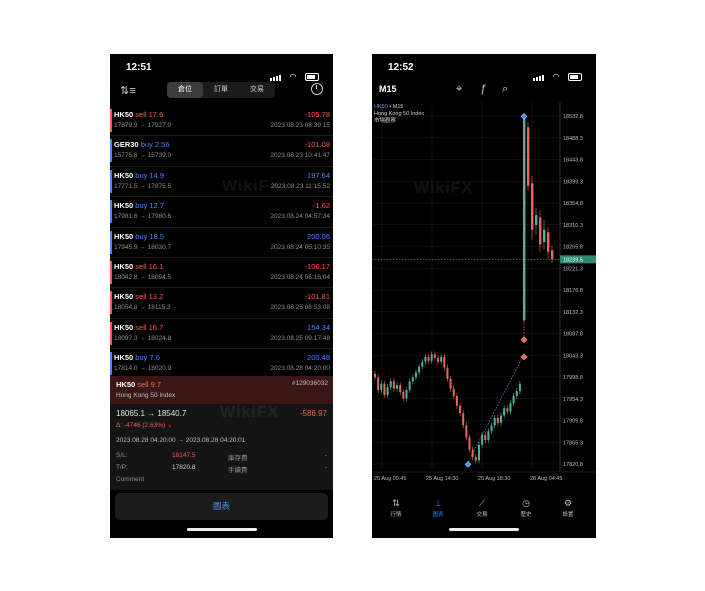 This screenshot has width=705, height=591. Describe the element at coordinates (438, 508) in the screenshot. I see `tab-chart: ⟘ 圖表` at that location.